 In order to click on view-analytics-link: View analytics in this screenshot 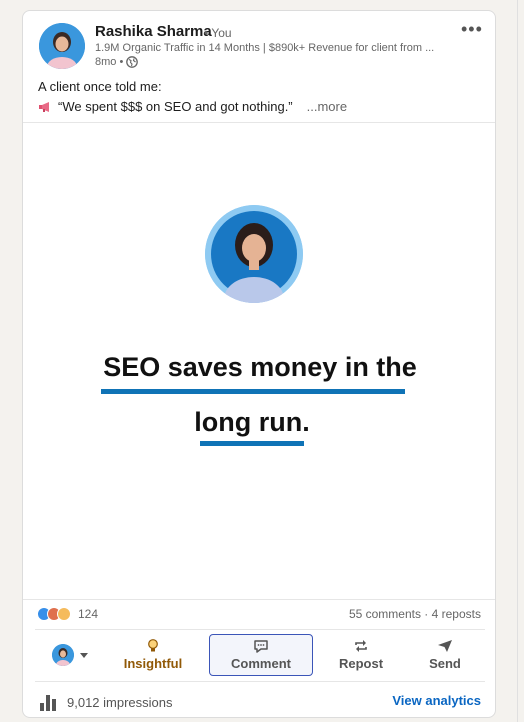, I will do `click(436, 700)`.